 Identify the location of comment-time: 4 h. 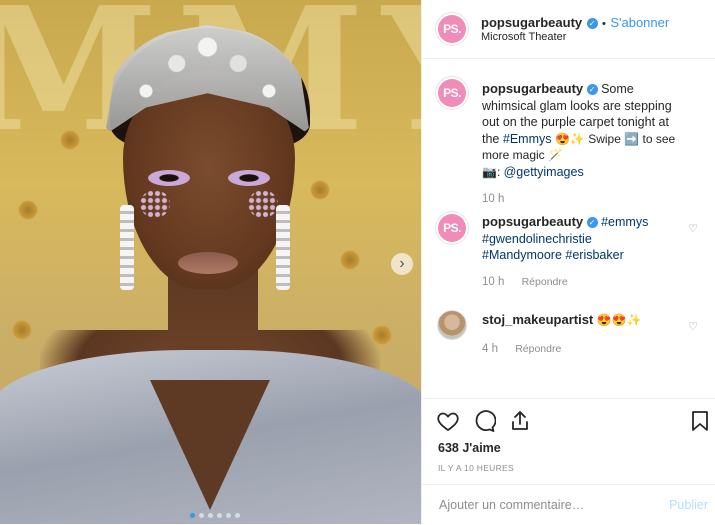
(490, 349).